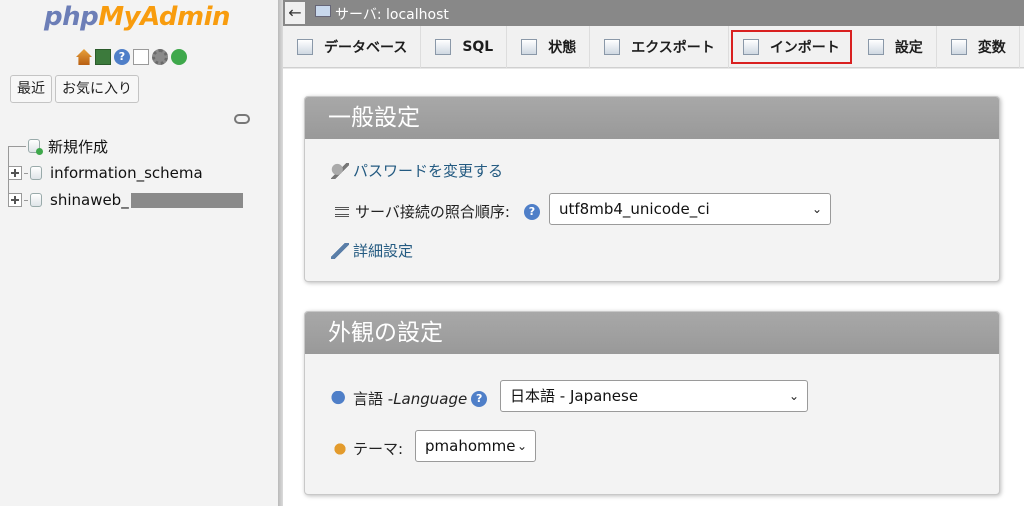  I want to click on language-select-value: 日本語 - Japanese, so click(574, 396).